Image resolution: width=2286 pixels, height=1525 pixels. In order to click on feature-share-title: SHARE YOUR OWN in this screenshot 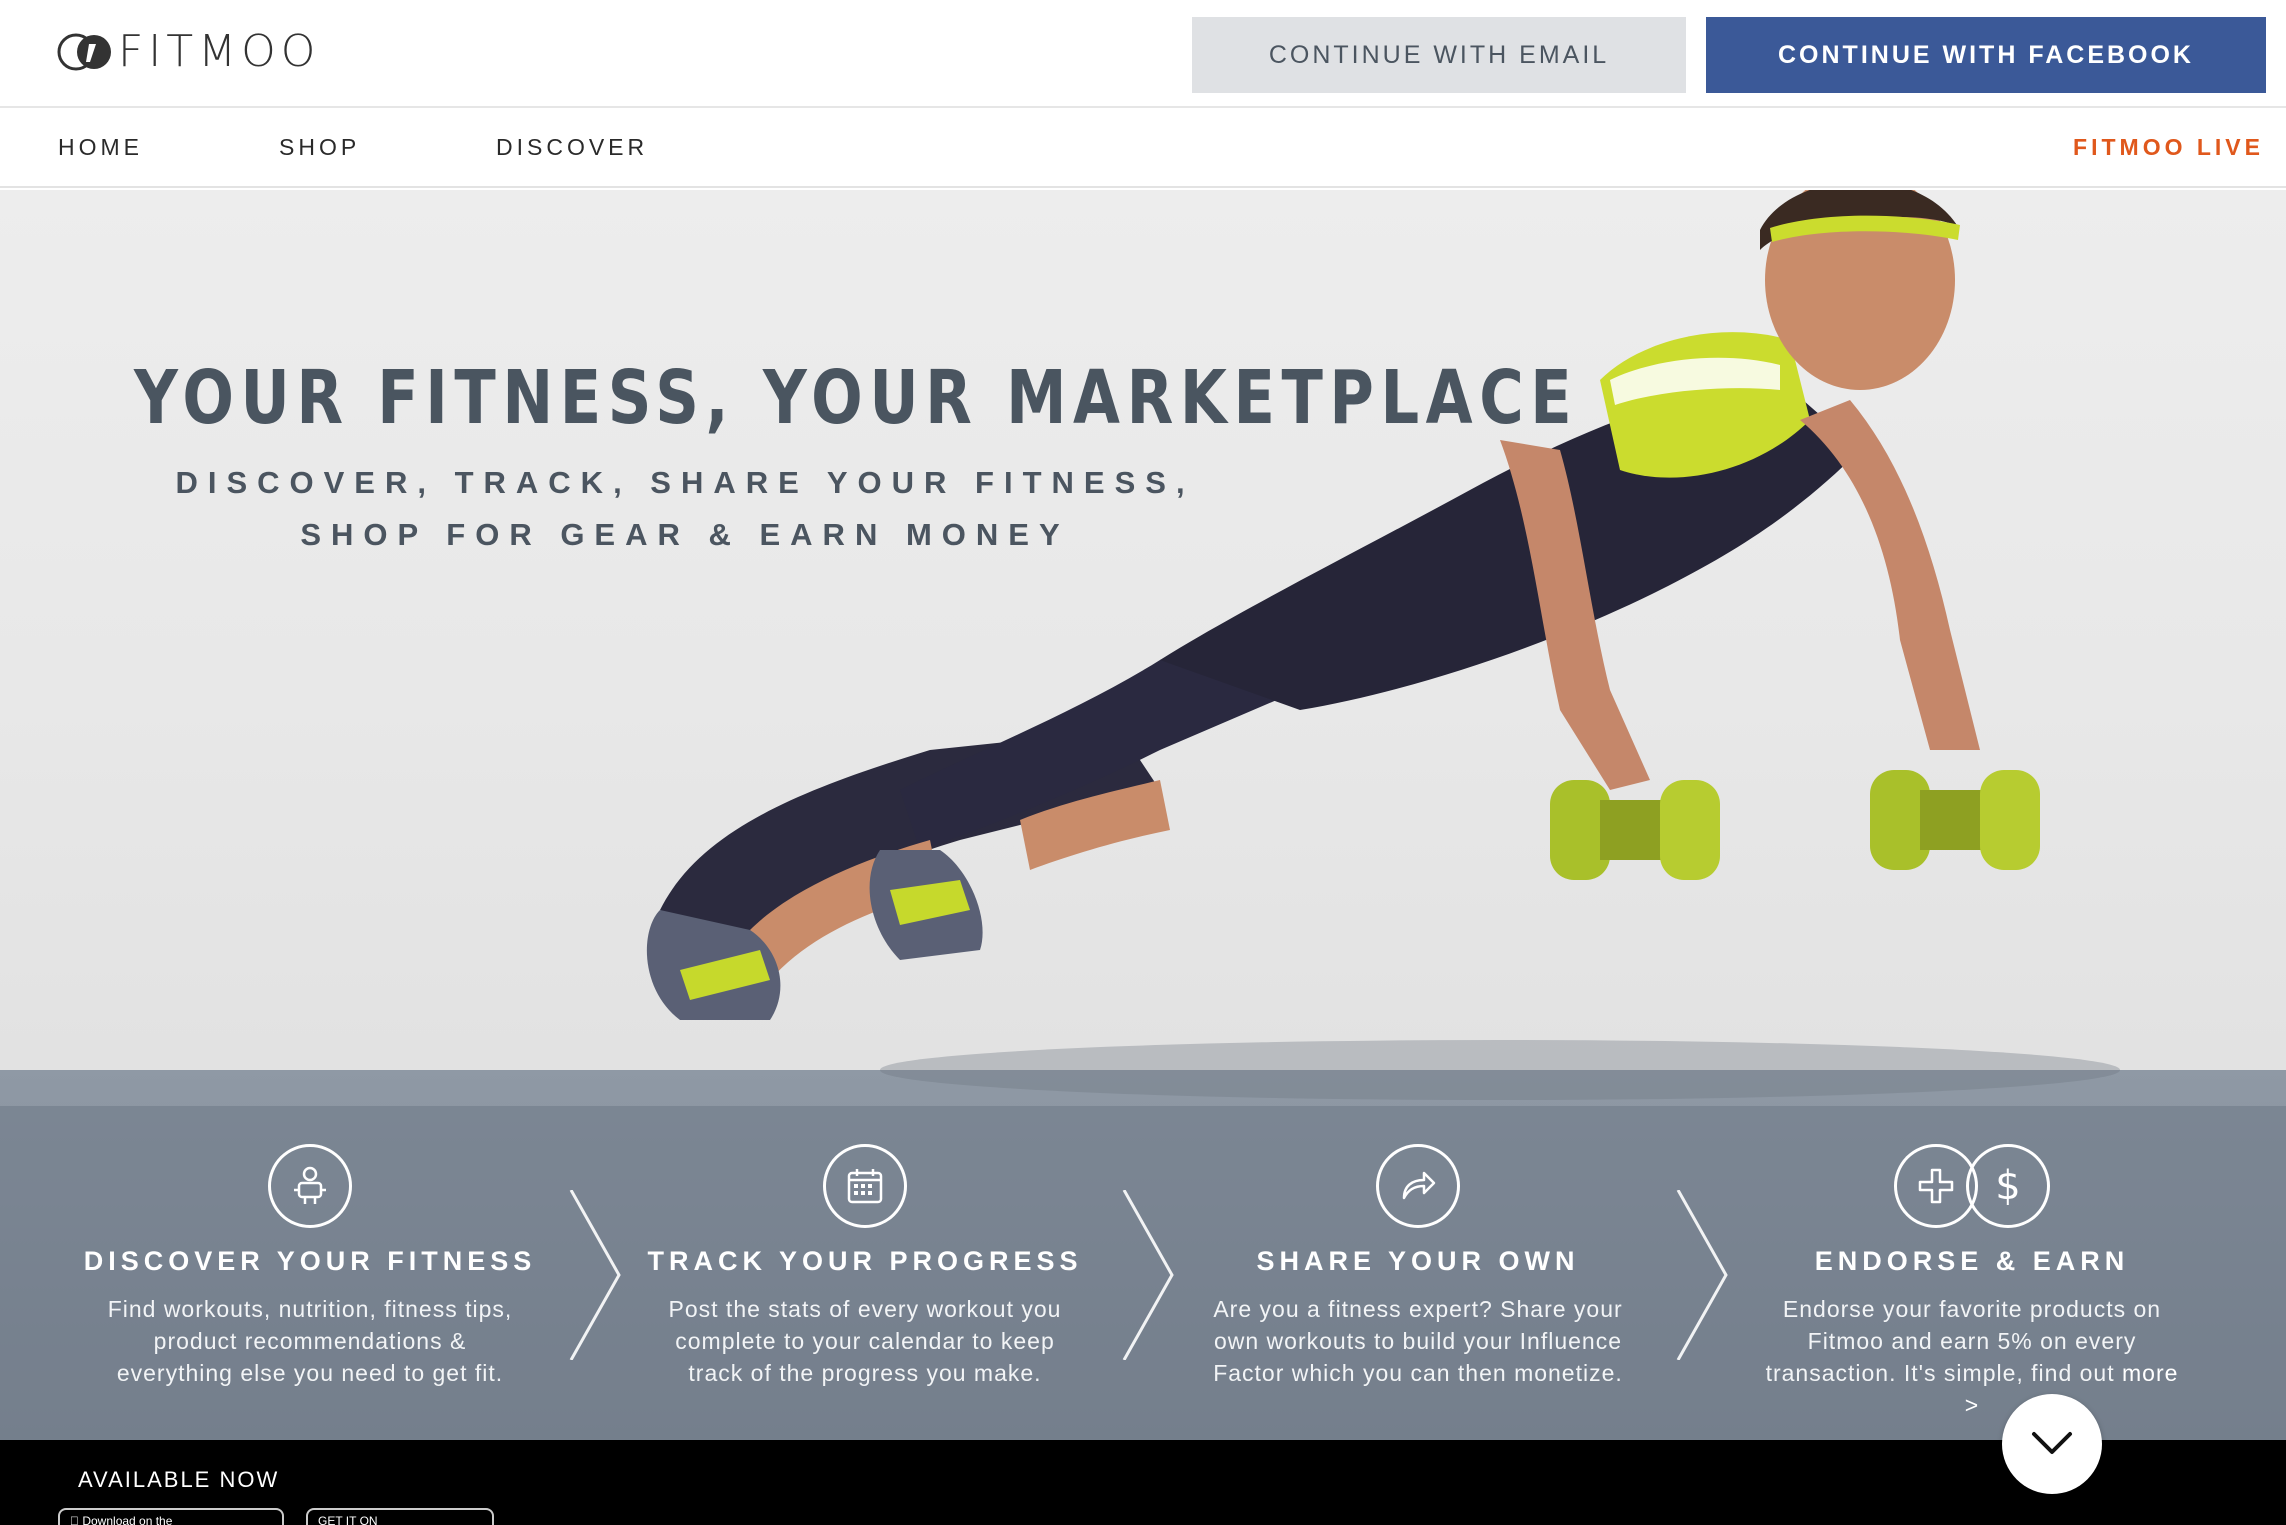, I will do `click(1418, 1261)`.